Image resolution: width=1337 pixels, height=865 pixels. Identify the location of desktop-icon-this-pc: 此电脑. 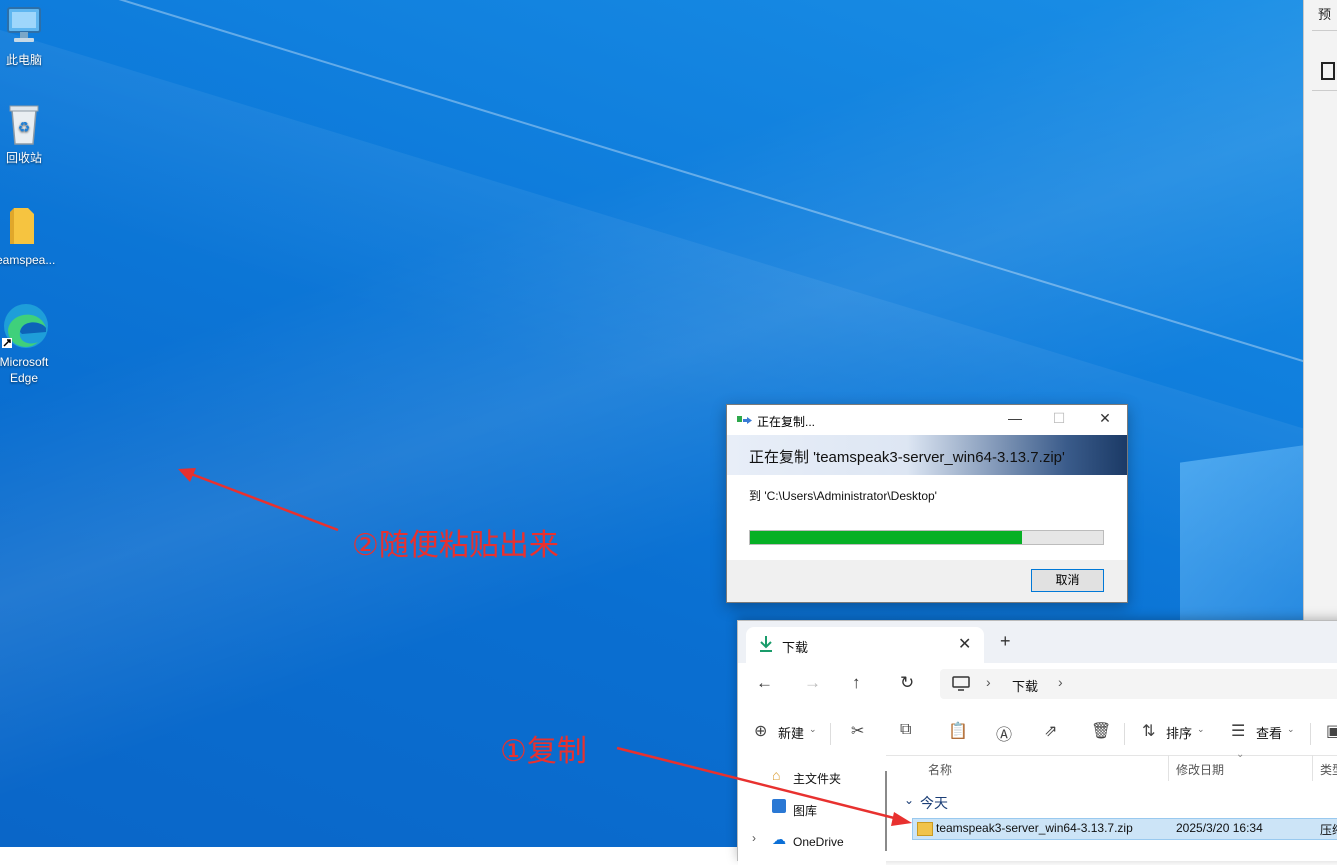
(32, 36).